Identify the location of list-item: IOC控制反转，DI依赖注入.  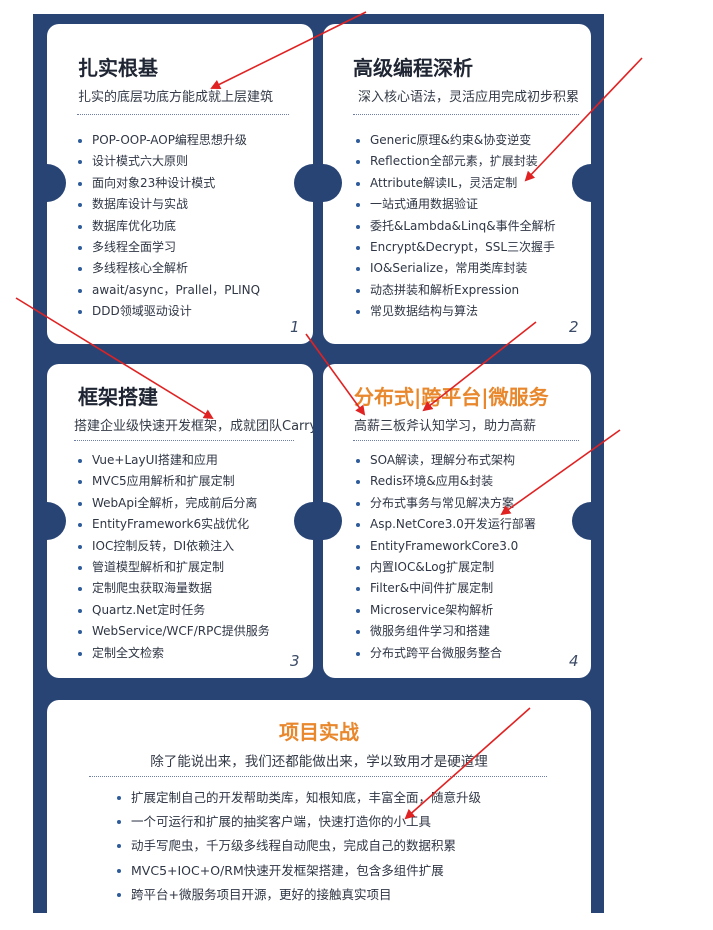
(174, 546).